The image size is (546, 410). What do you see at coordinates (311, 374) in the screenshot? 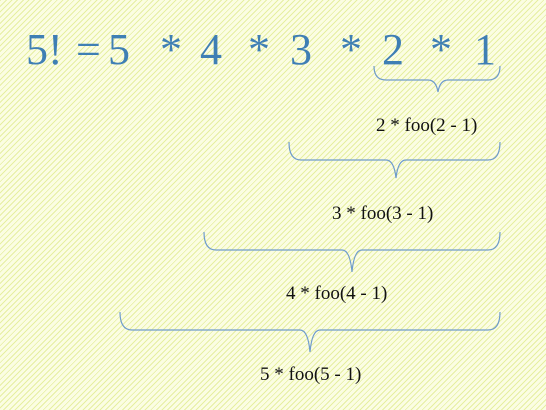
I see `call-label-foo-5: 5 * foo(5 - 1)` at bounding box center [311, 374].